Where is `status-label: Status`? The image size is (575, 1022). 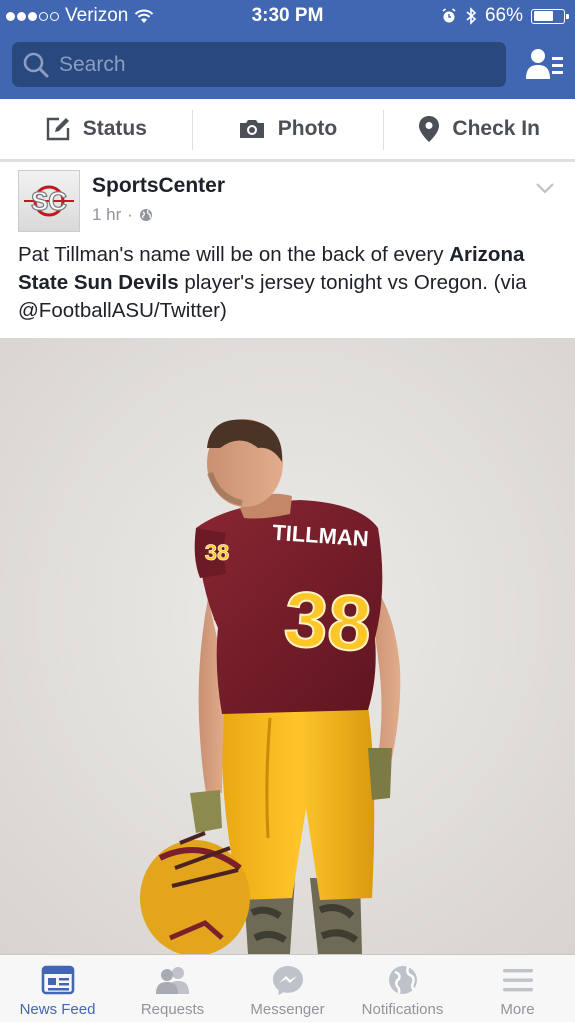 status-label: Status is located at coordinates (114, 128).